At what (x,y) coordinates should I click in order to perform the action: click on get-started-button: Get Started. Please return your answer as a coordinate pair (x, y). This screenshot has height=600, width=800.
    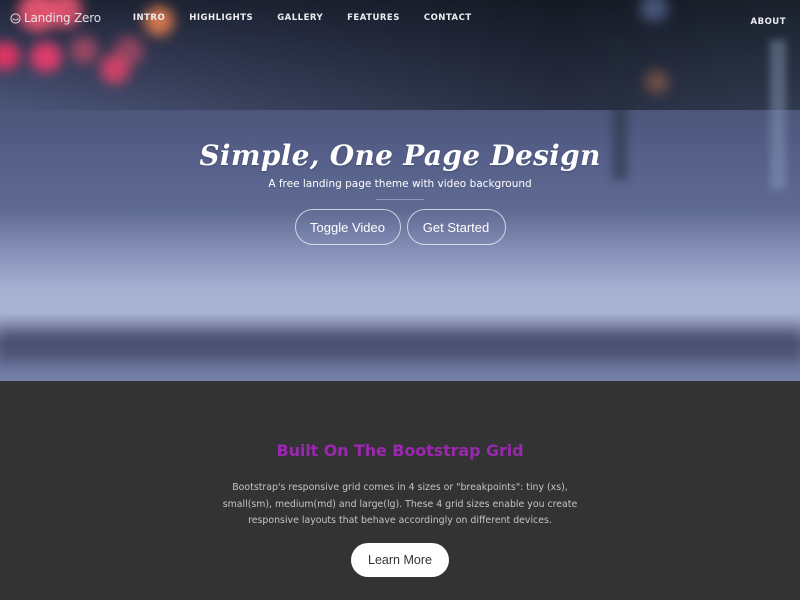
    Looking at the image, I should click on (456, 227).